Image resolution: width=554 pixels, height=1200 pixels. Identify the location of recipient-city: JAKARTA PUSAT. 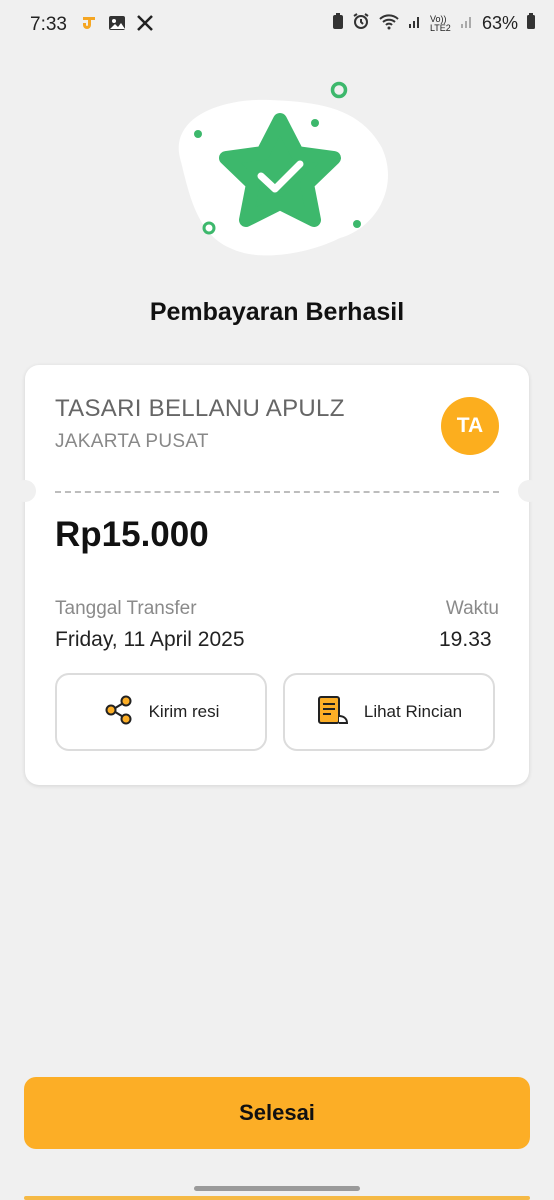
(132, 441).